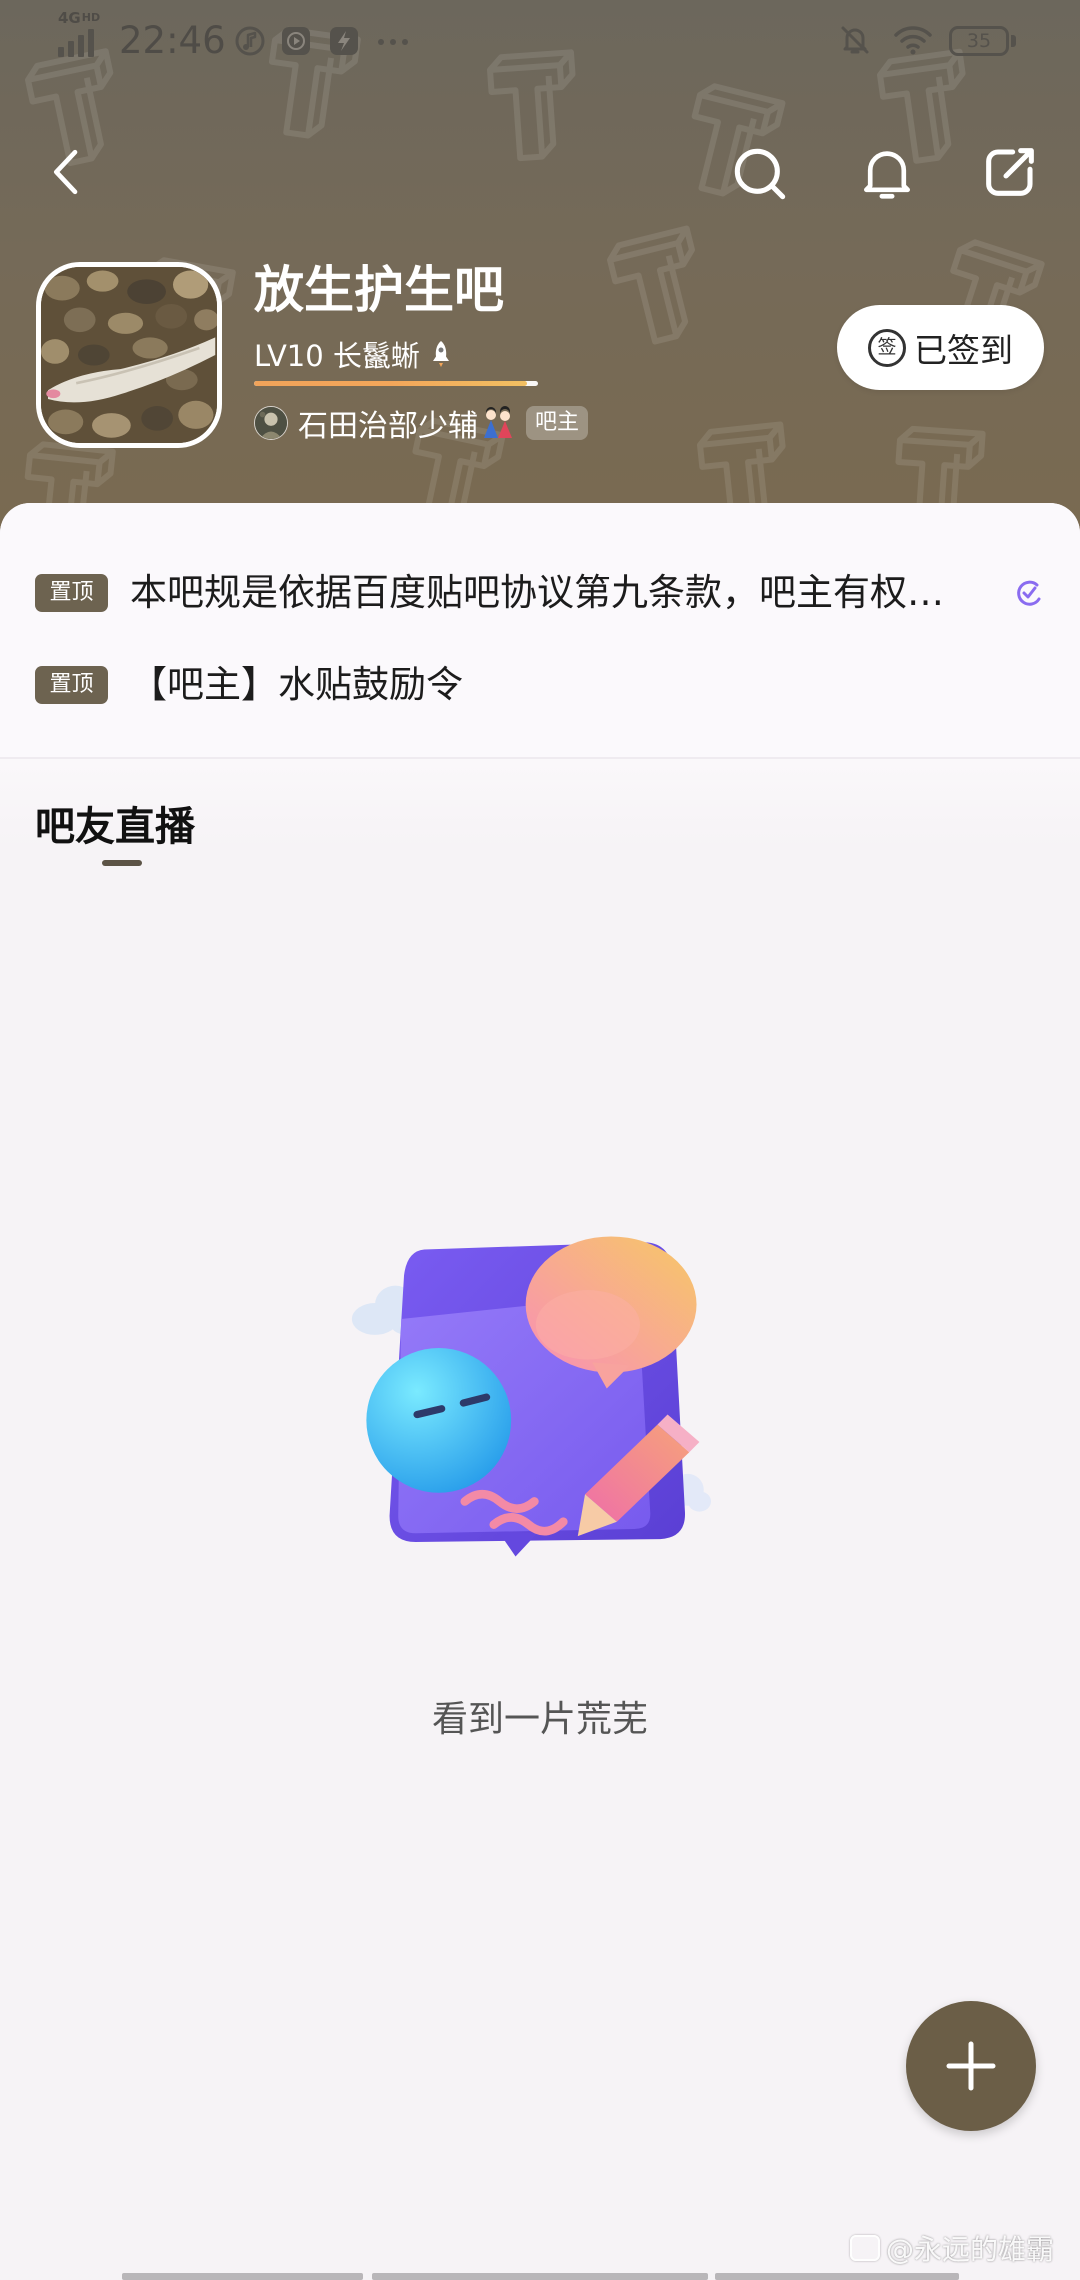  I want to click on network-type: 4G, so click(69, 18).